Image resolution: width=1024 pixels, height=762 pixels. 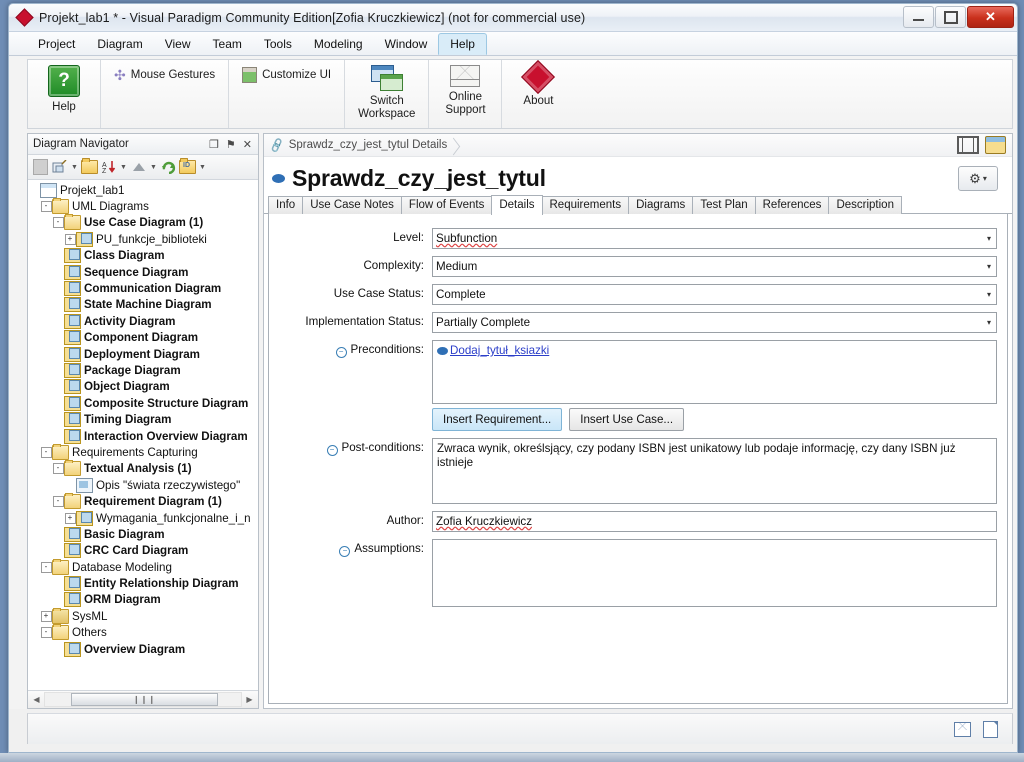 I want to click on scroll-track: ❙❙❙, so click(x=143, y=699).